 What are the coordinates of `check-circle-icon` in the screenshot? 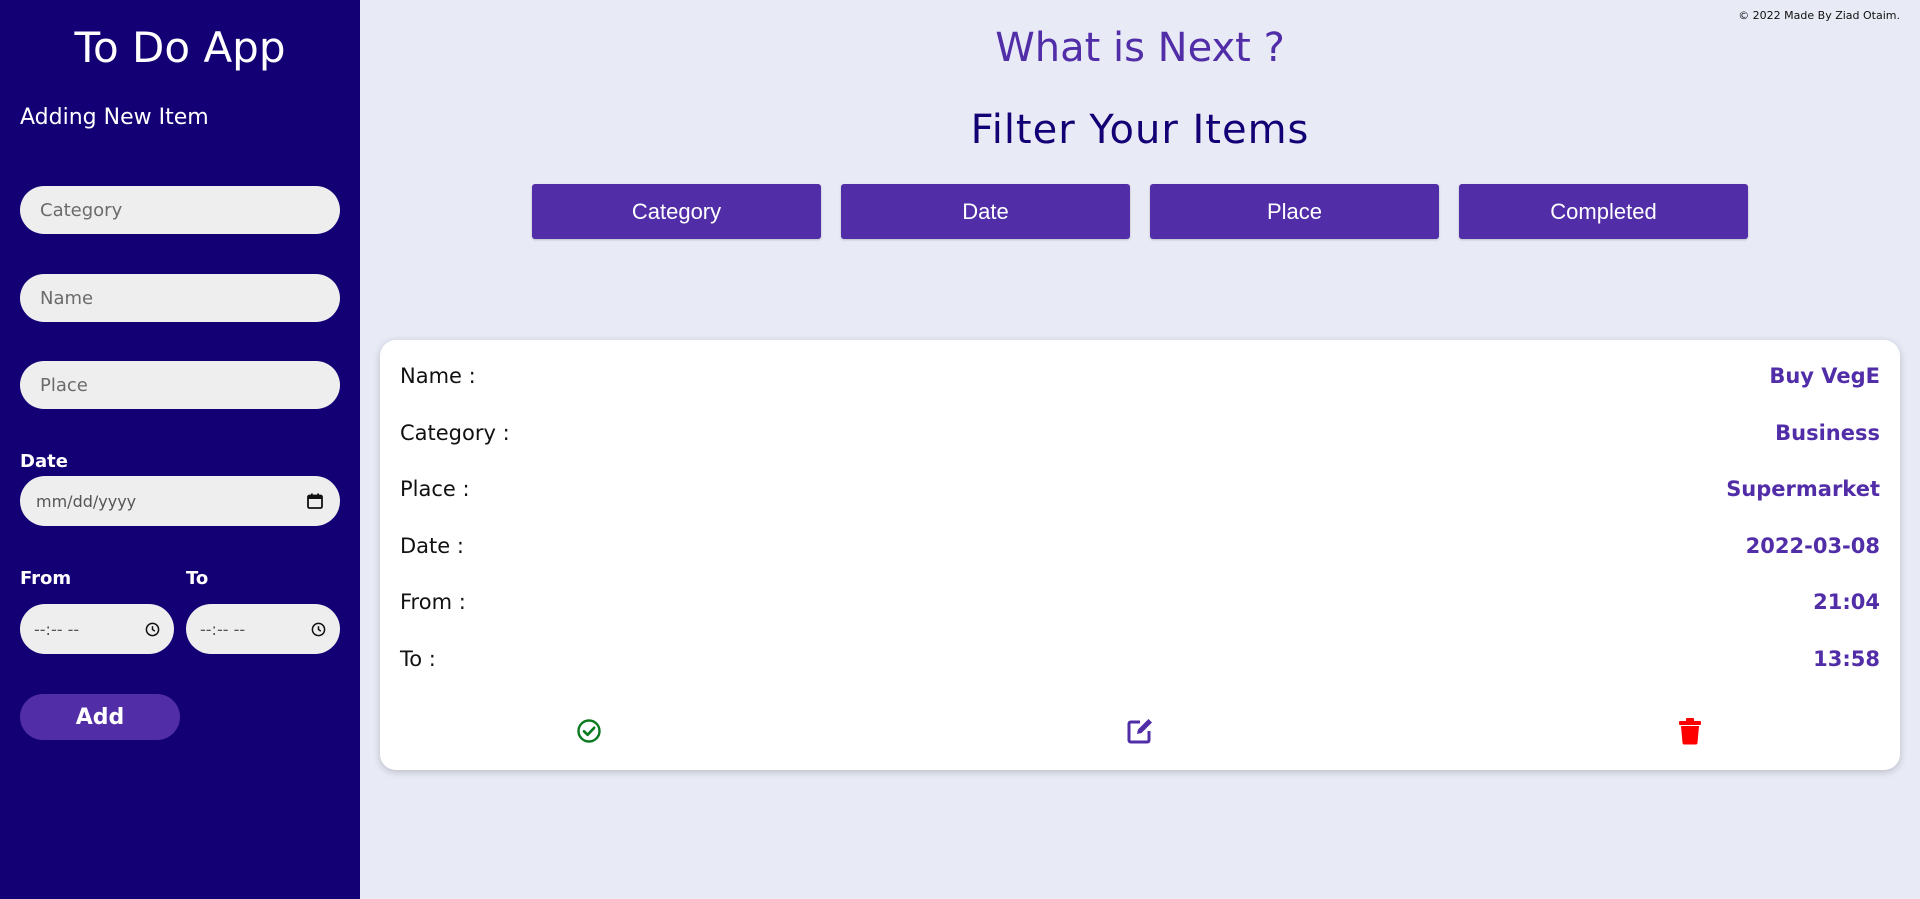 It's located at (589, 731).